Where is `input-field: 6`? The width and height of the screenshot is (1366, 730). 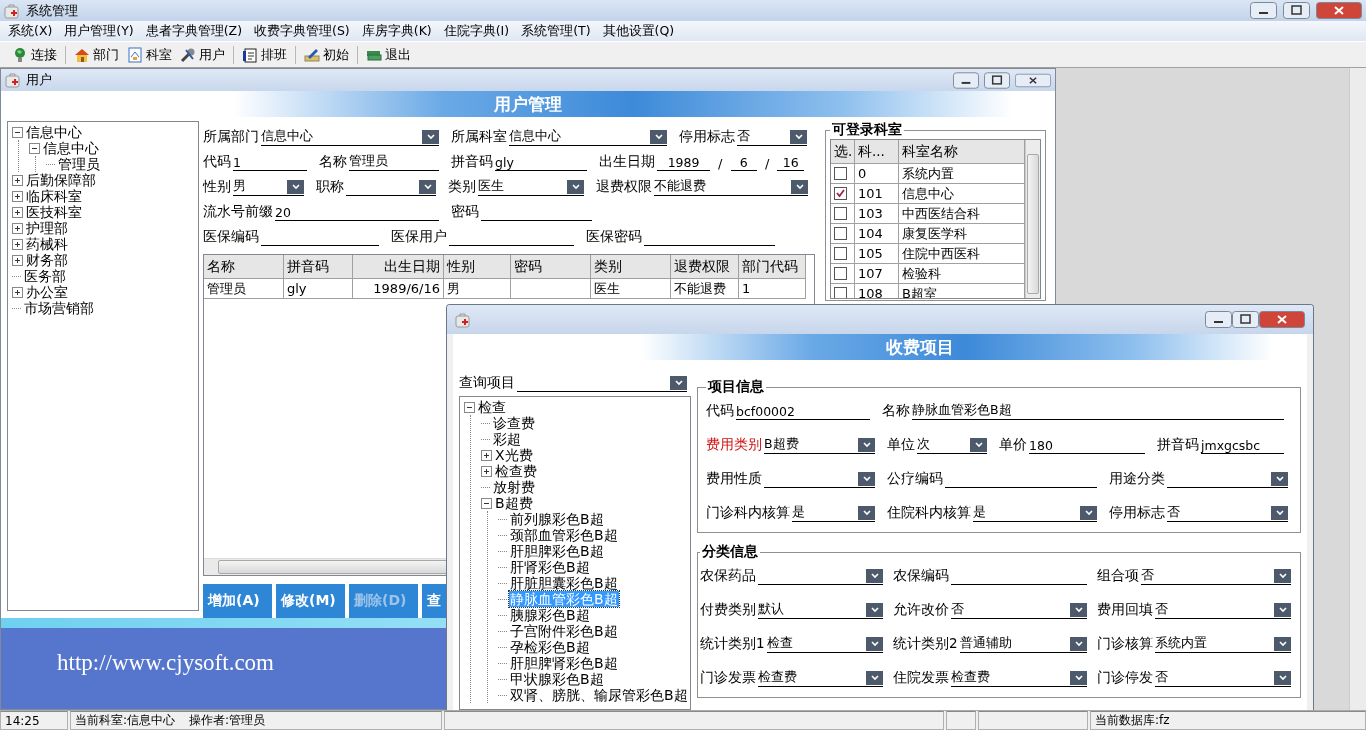 input-field: 6 is located at coordinates (744, 162).